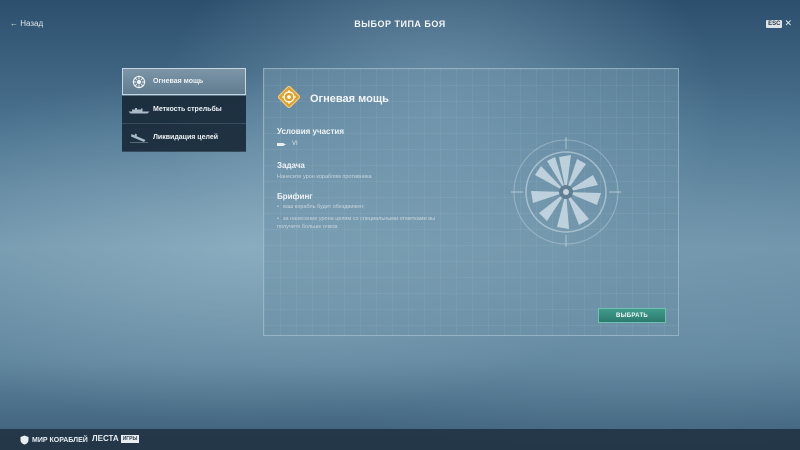  Describe the element at coordinates (788, 23) in the screenshot. I see `close-icon: ✕` at that location.